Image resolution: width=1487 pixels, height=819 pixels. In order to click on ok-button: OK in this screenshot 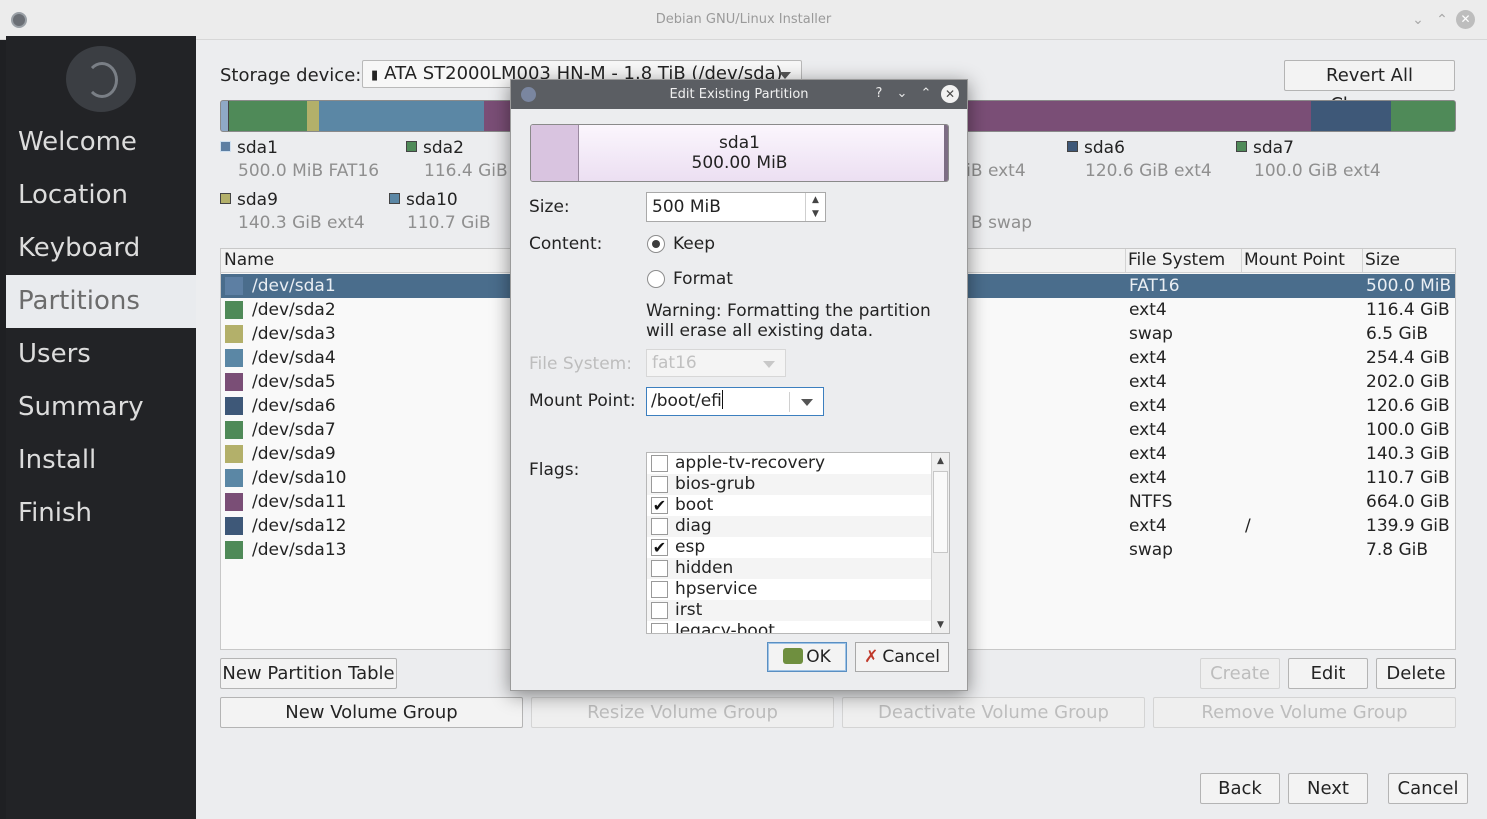, I will do `click(807, 657)`.